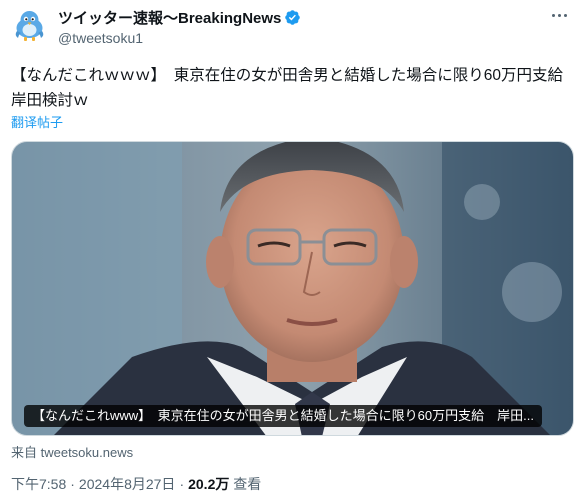 The height and width of the screenshot is (498, 583). What do you see at coordinates (127, 484) in the screenshot?
I see `tweet-date: 2024年8月27日` at bounding box center [127, 484].